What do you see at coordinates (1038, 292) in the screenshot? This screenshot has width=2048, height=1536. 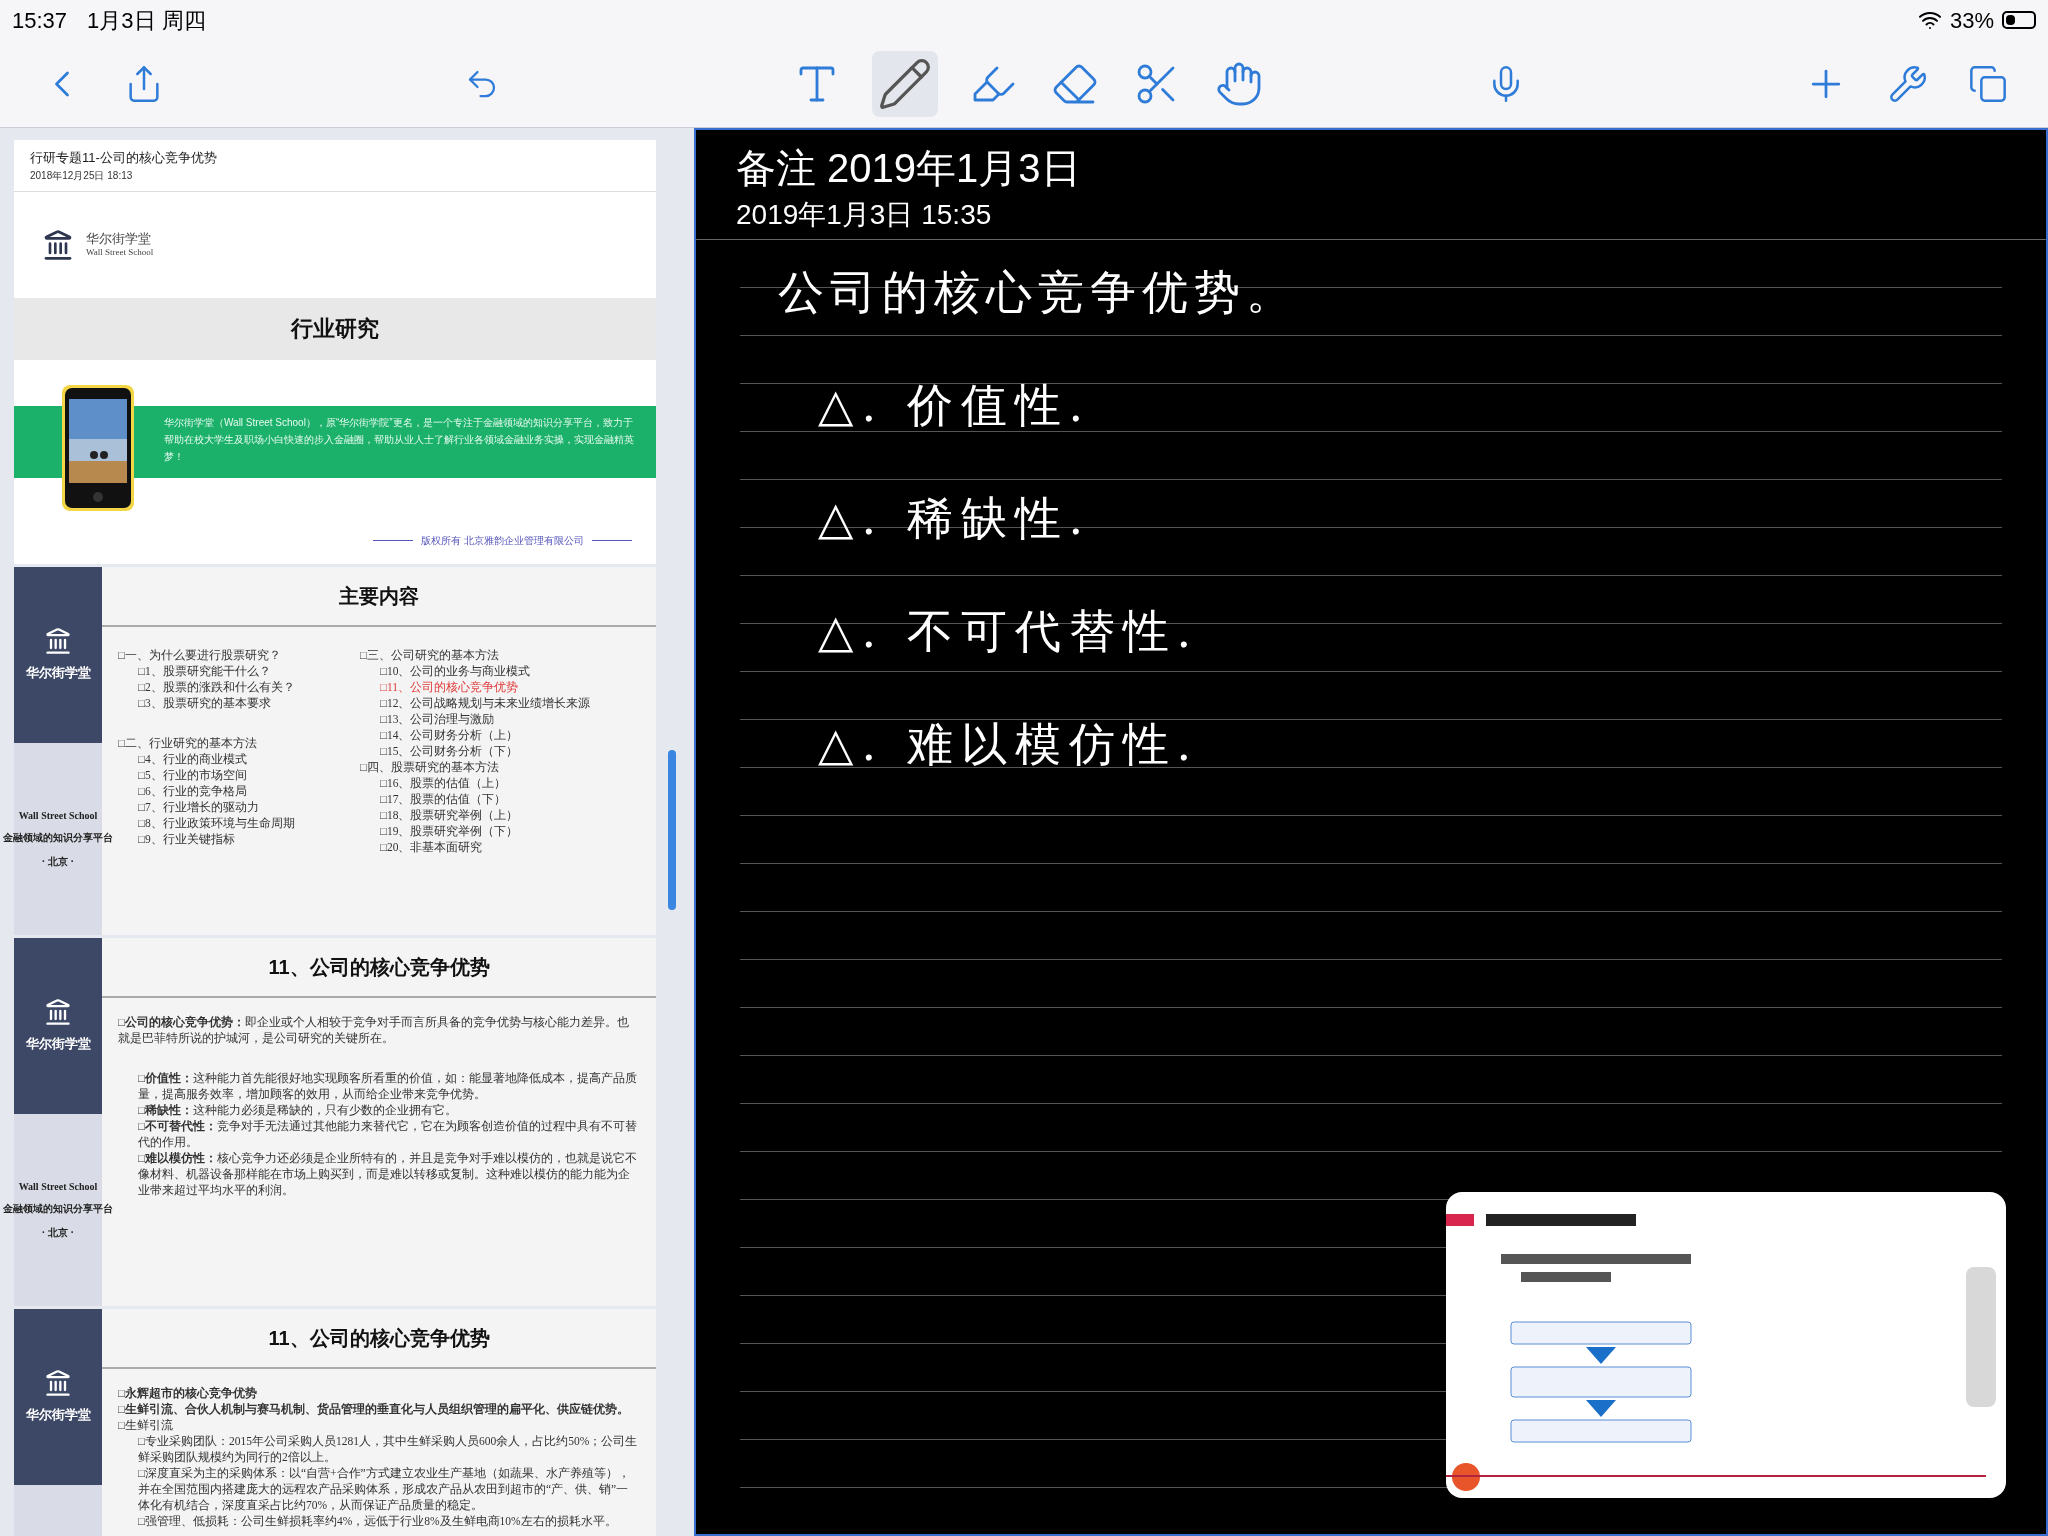 I see `handwritten-heading: 公司的核心竞争优势。` at bounding box center [1038, 292].